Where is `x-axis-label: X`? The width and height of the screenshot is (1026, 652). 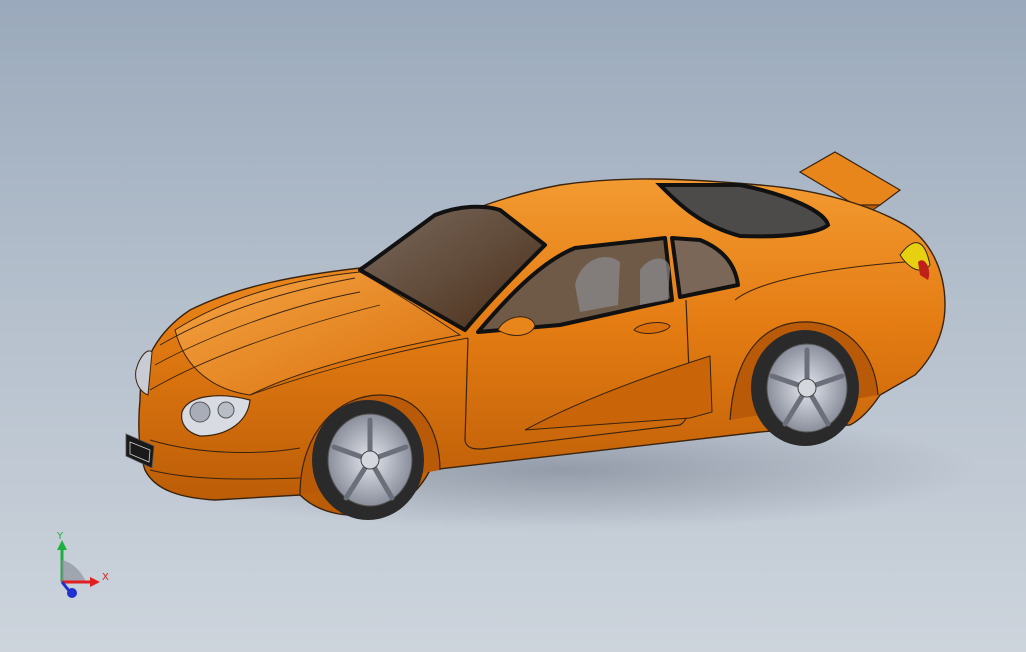 x-axis-label: X is located at coordinates (105, 577).